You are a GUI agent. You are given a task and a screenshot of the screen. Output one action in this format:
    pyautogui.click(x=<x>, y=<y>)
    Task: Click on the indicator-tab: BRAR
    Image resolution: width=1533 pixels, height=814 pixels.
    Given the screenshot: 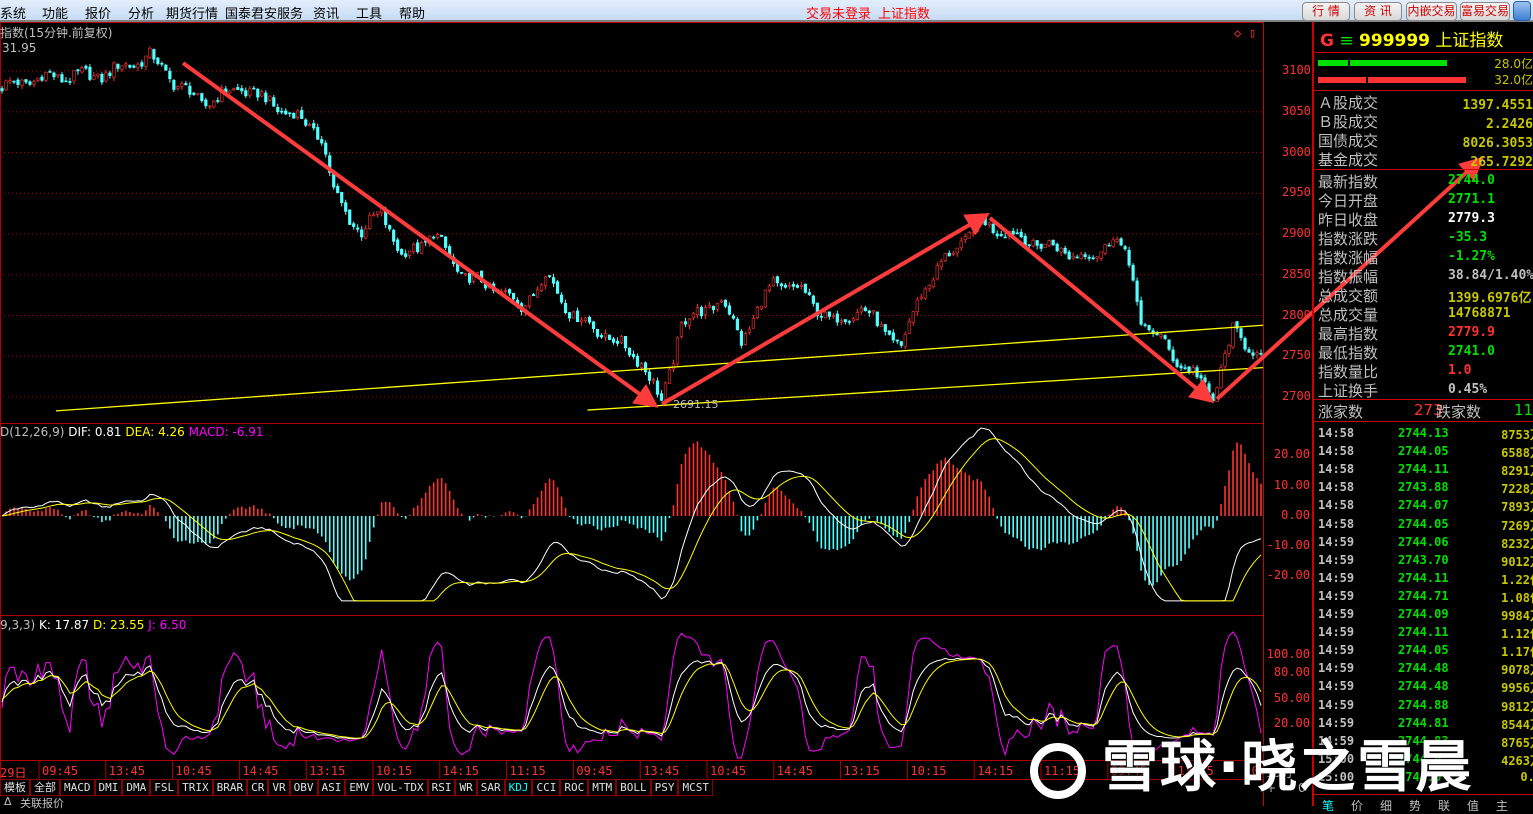 What is the action you would take?
    pyautogui.click(x=230, y=787)
    